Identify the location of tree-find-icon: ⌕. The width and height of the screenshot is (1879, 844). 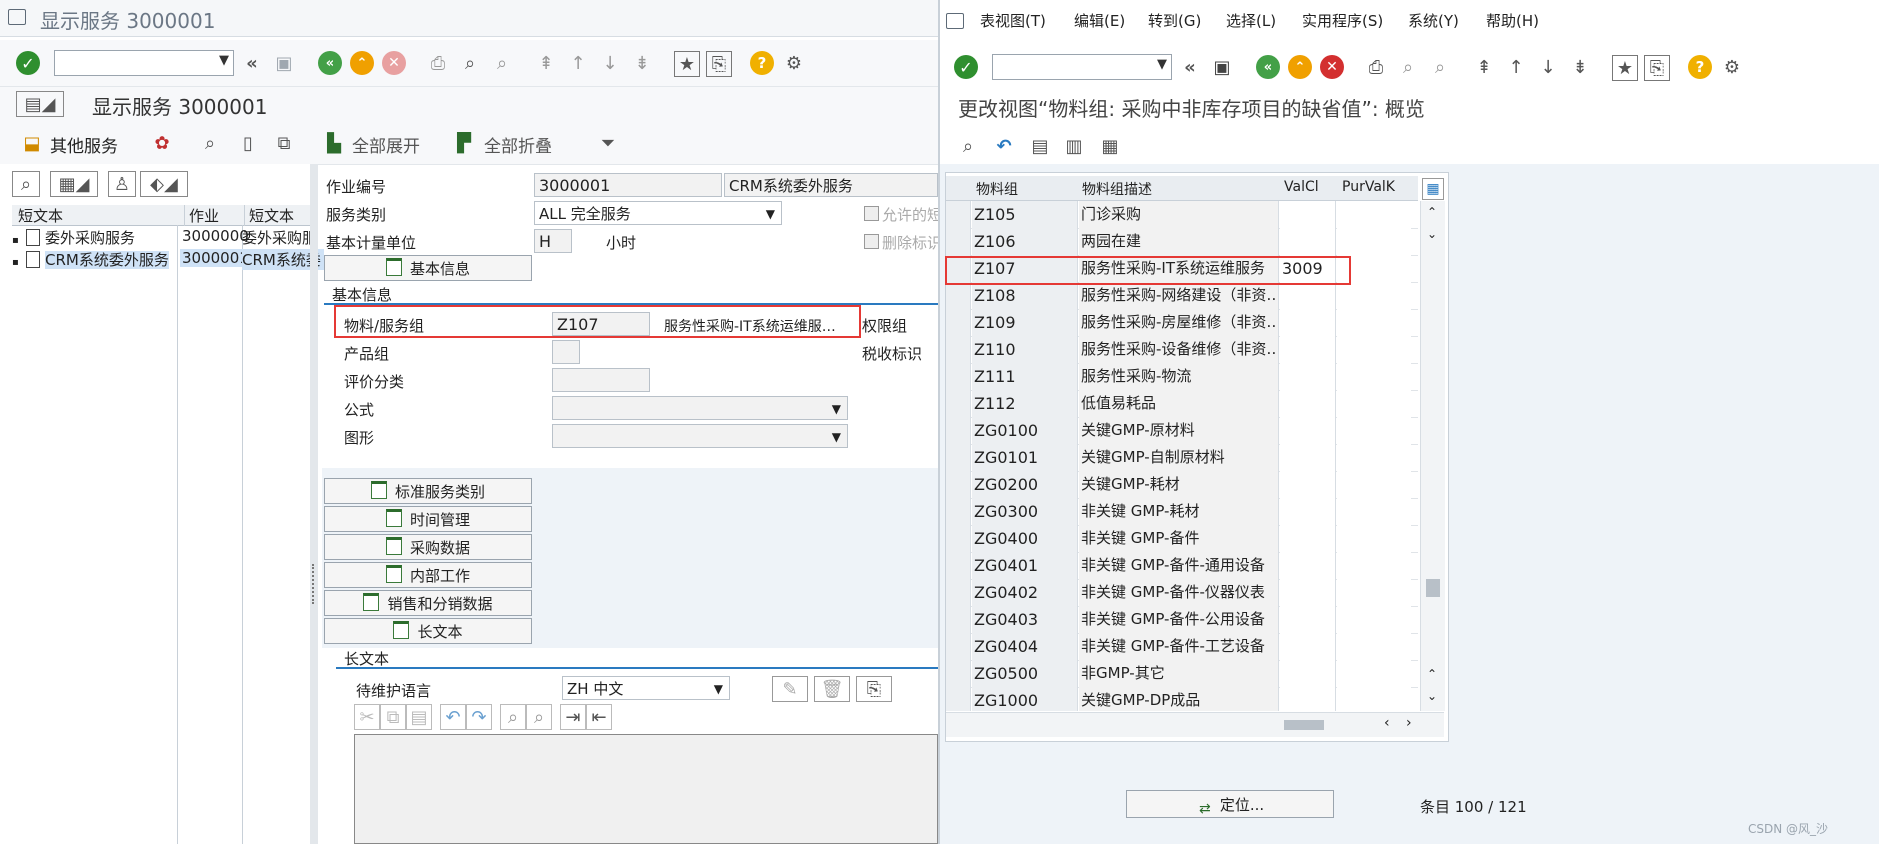
(26, 184).